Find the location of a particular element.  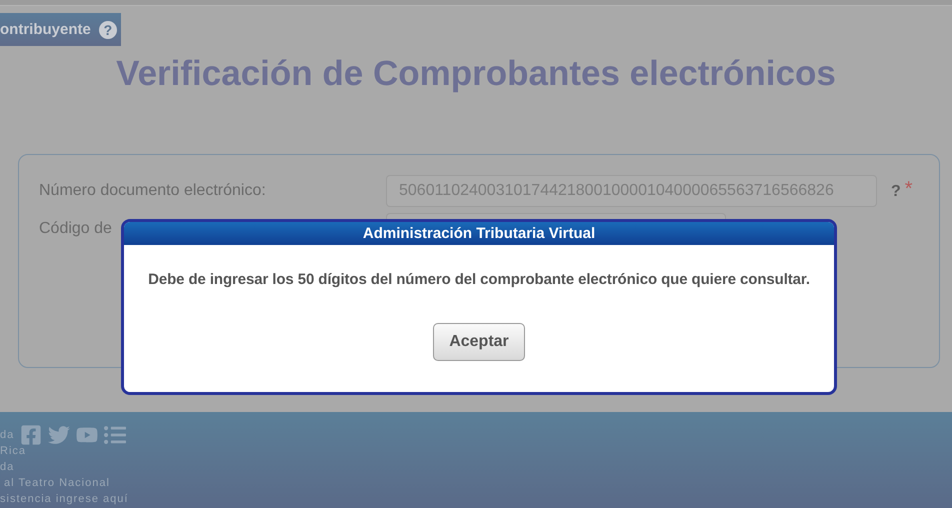

footer-text: Rica is located at coordinates (13, 451).